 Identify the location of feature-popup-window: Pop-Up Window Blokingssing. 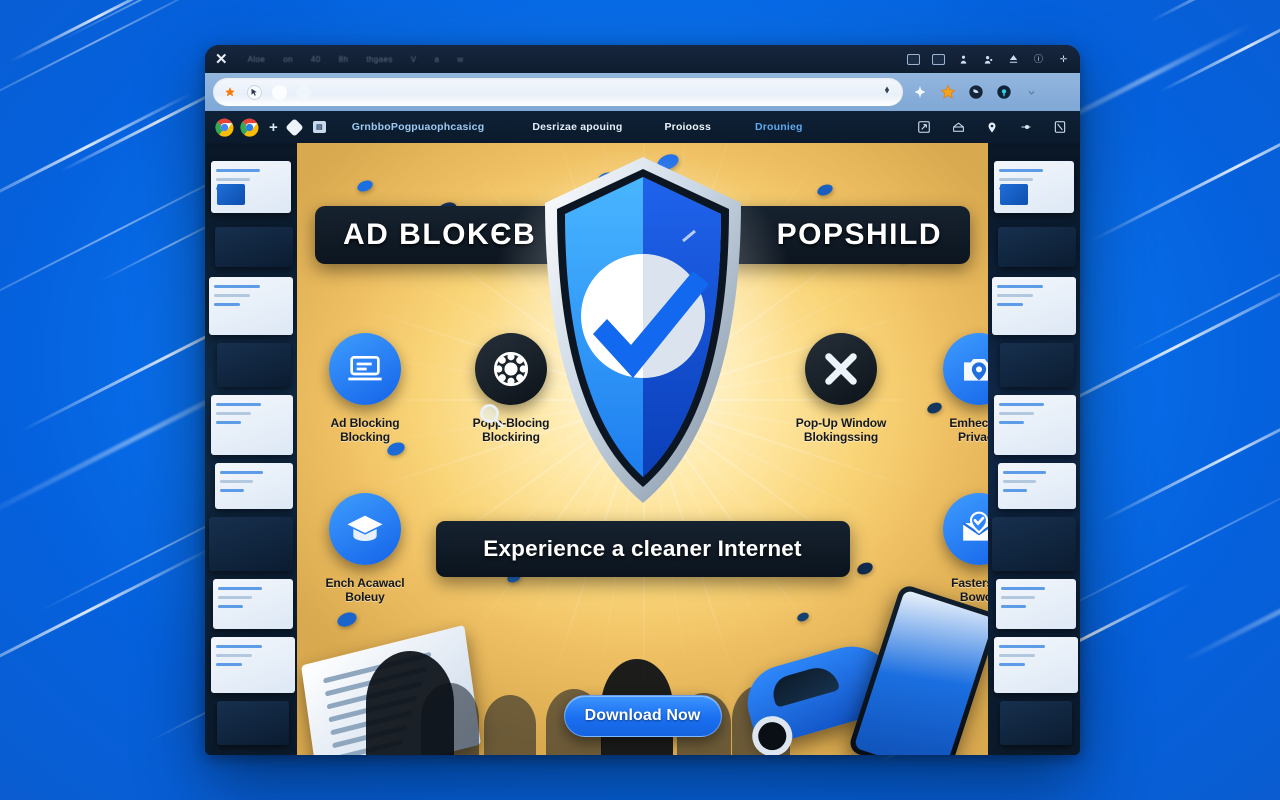
(841, 389).